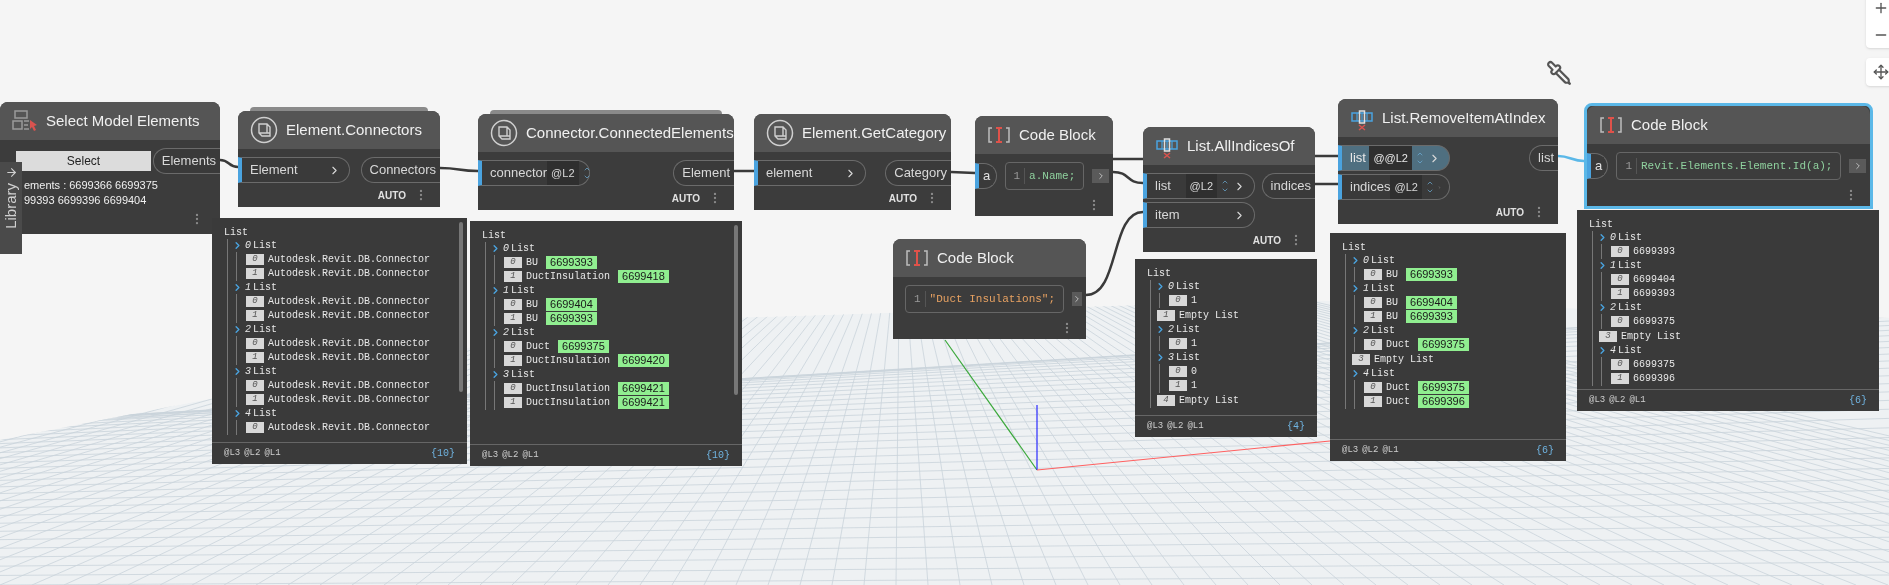 The image size is (1889, 585). Describe the element at coordinates (1881, 72) in the screenshot. I see `pan-icon` at that location.